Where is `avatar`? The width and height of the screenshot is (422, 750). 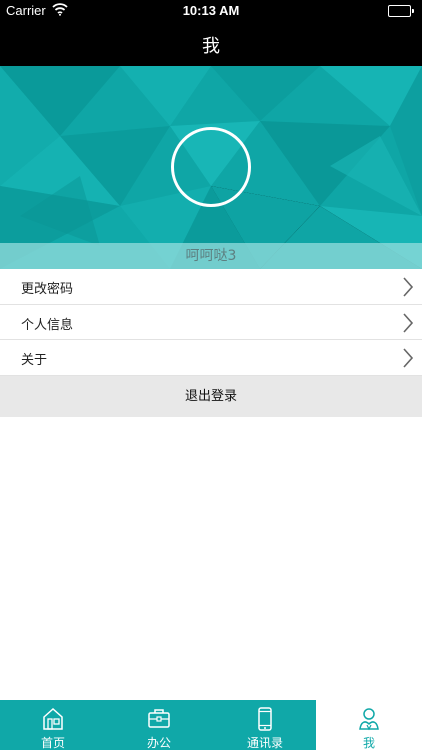
avatar is located at coordinates (211, 167).